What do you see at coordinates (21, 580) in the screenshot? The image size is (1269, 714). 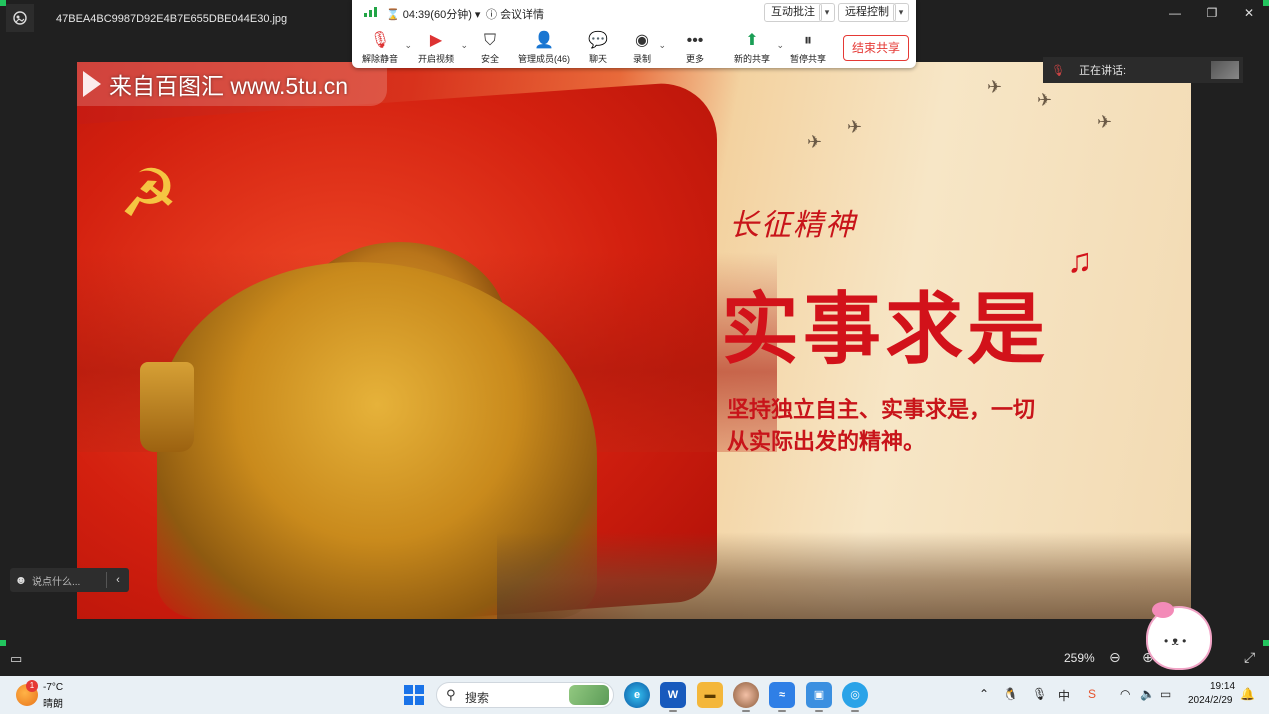 I see `emoji-icon: ☻` at bounding box center [21, 580].